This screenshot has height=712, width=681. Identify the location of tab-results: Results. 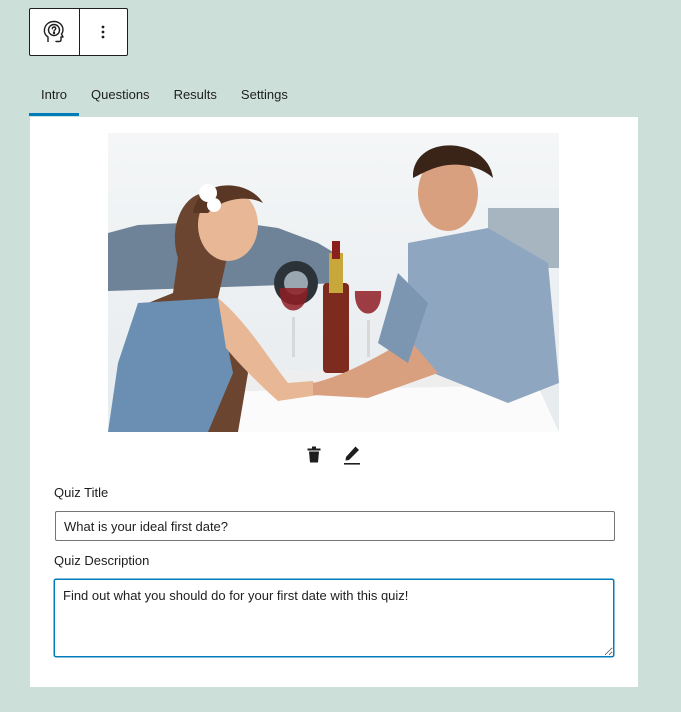
(195, 94).